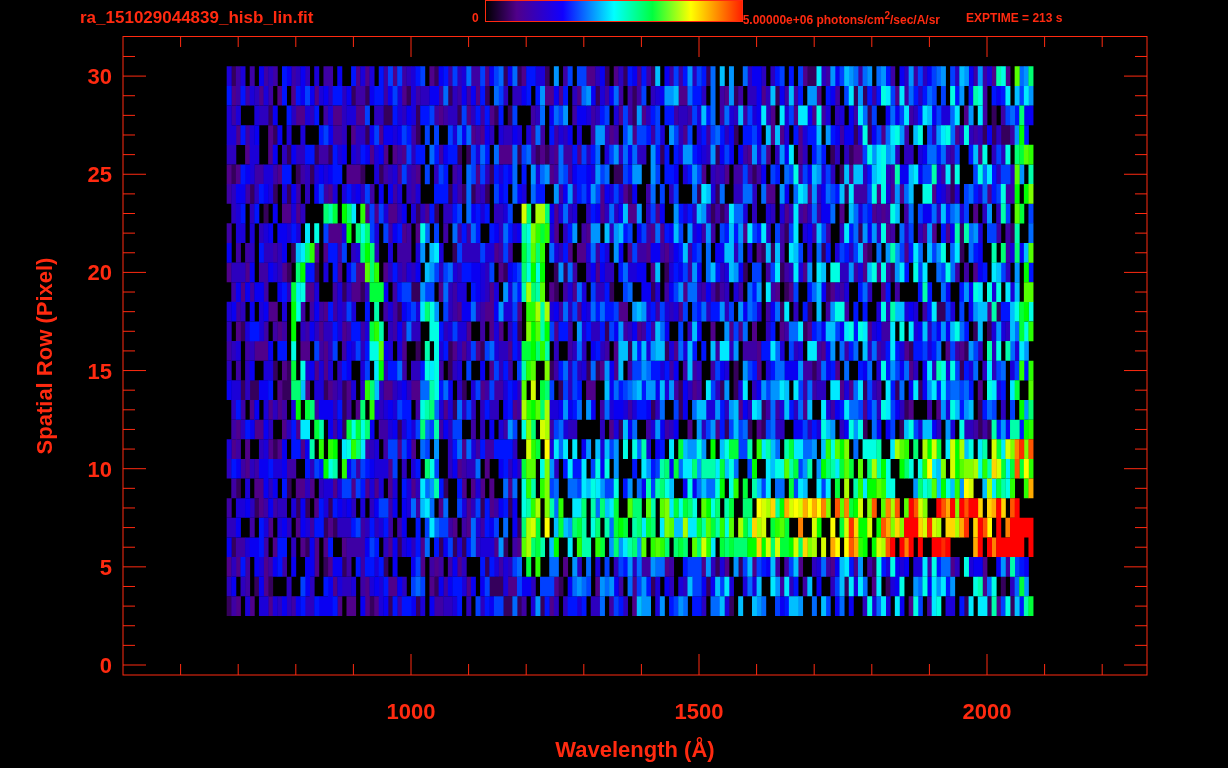  I want to click on y-axis-title: Spatial Row (Pixel), so click(44, 356).